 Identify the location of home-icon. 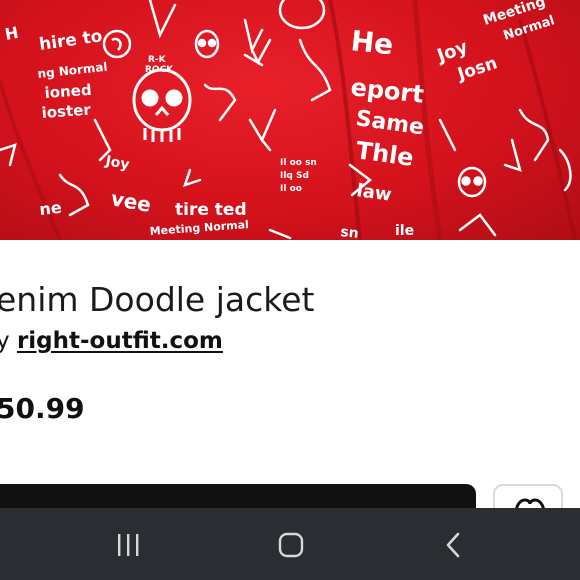
(291, 545).